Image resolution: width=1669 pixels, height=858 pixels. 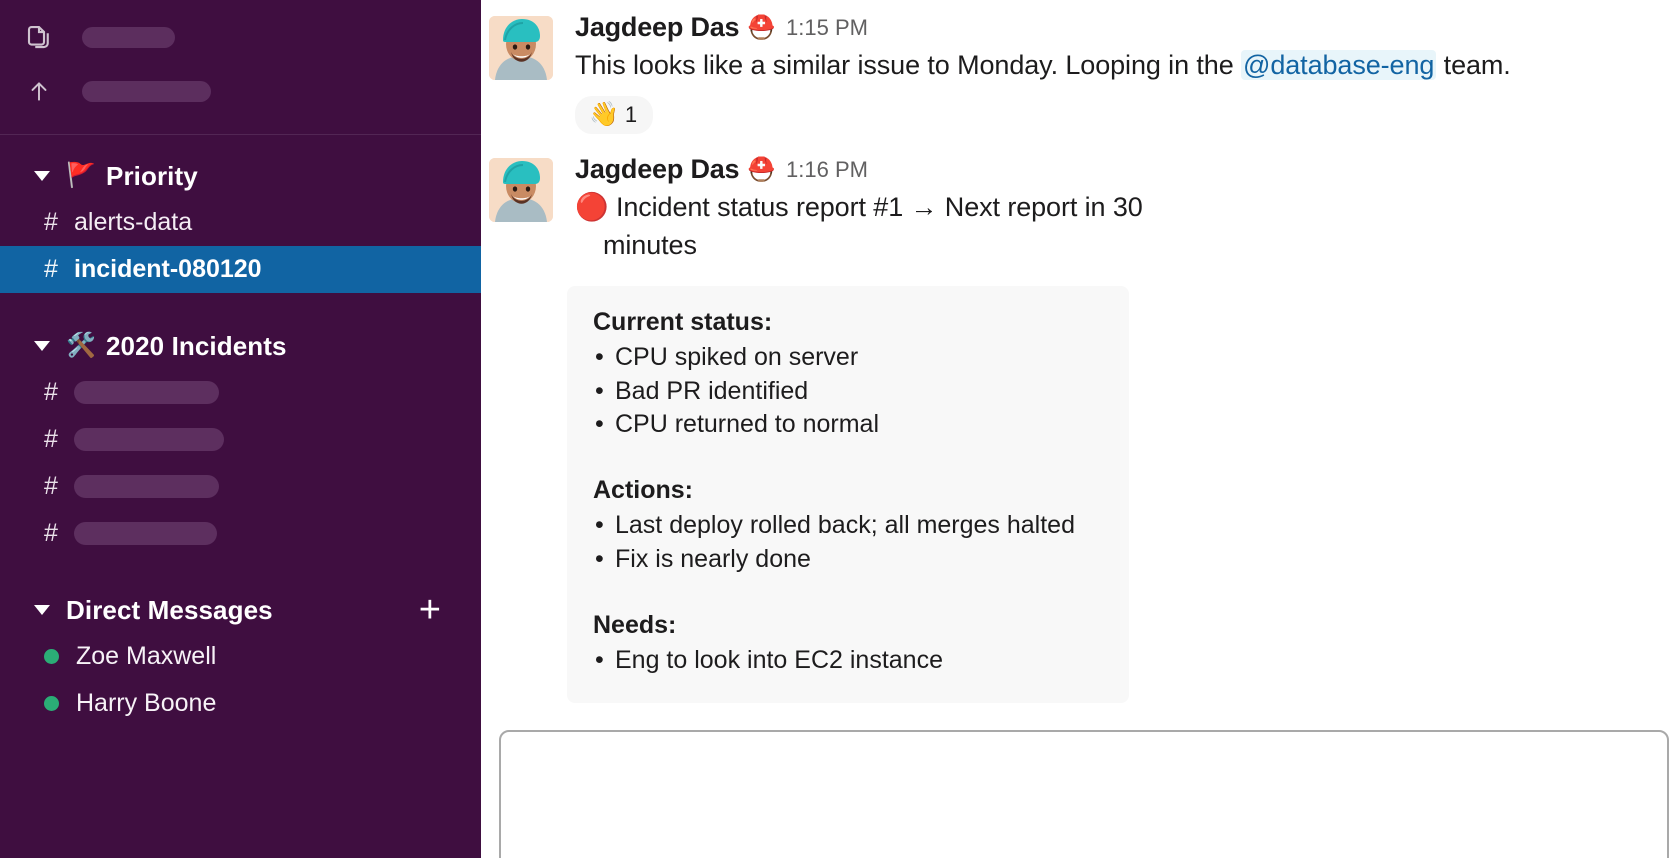 What do you see at coordinates (848, 358) in the screenshot?
I see `attachment-list-item: CPU spiked on server` at bounding box center [848, 358].